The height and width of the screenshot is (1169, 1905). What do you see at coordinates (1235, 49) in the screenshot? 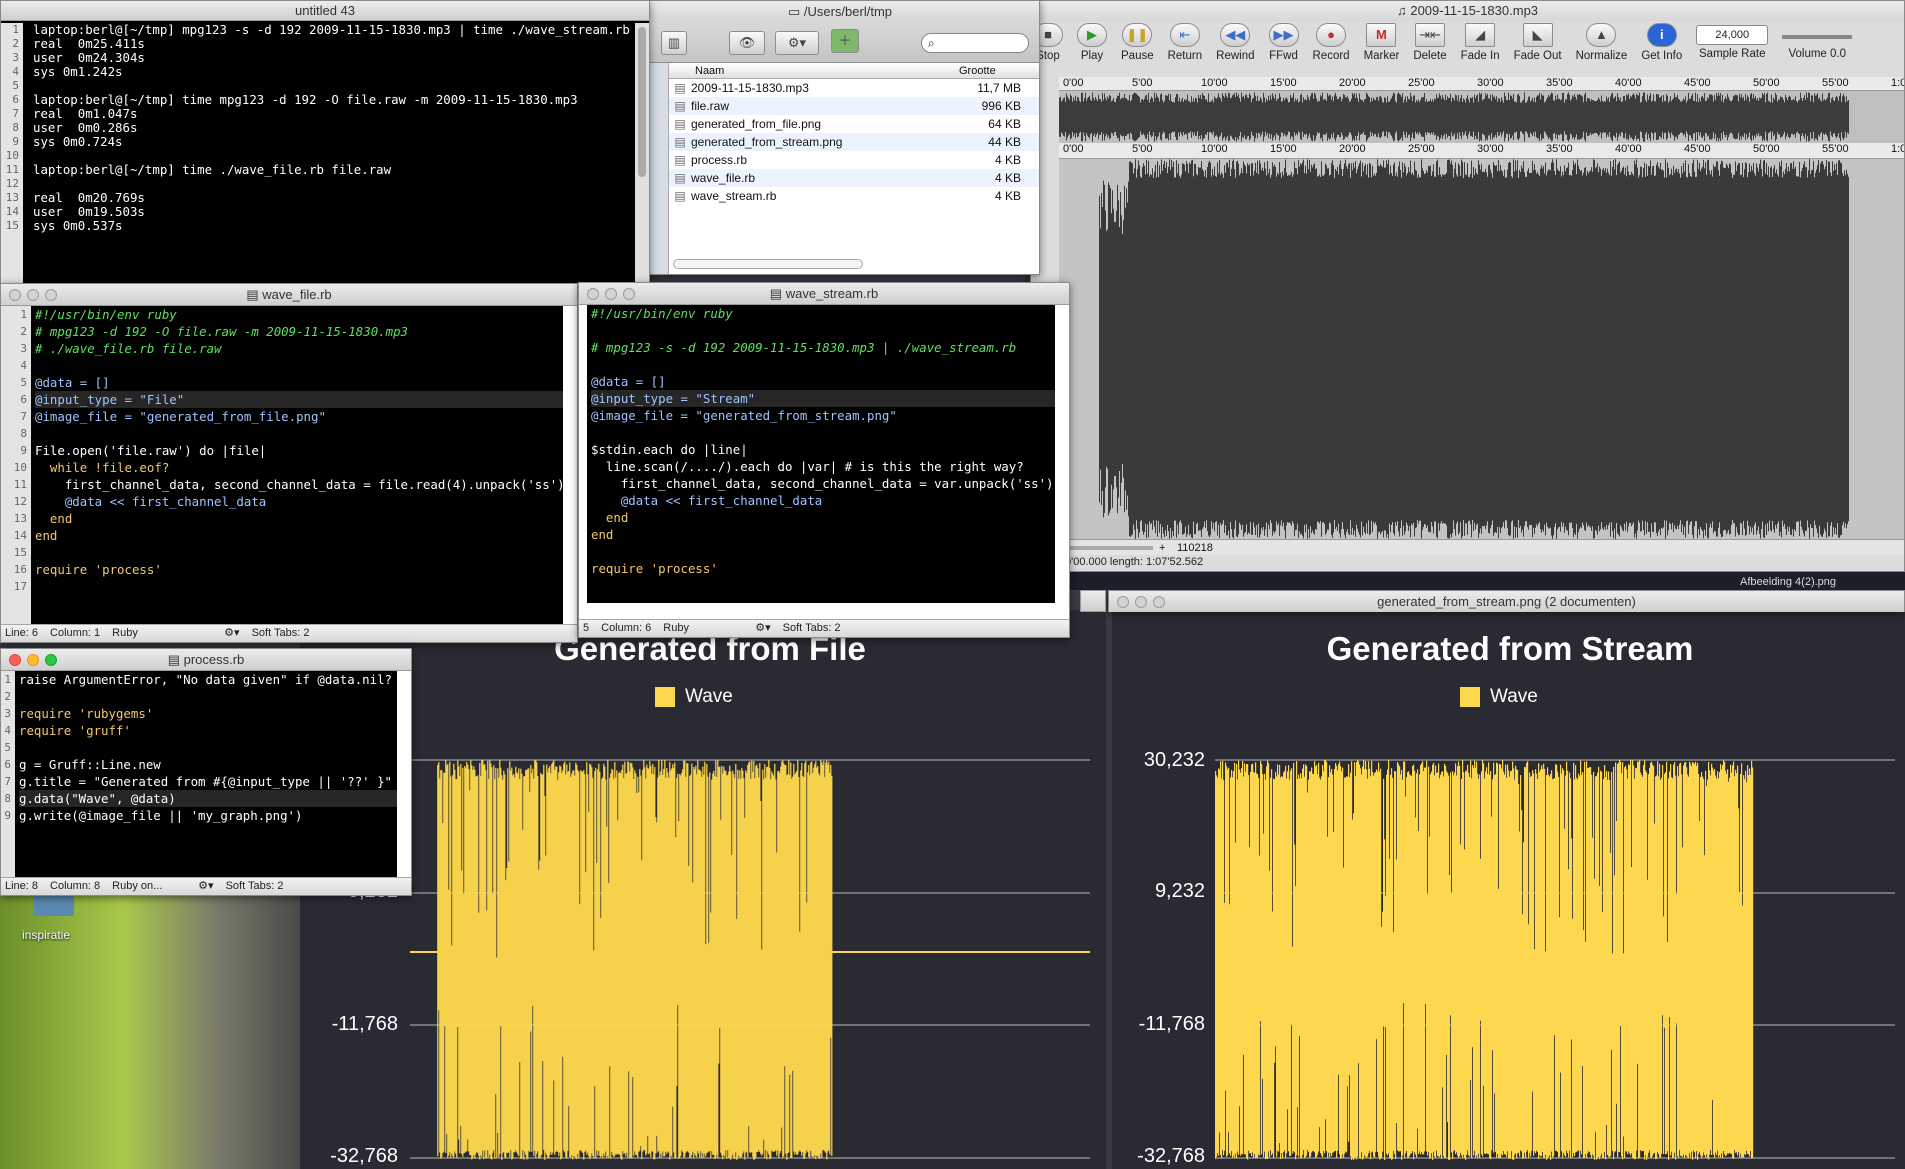
I see `rewind-button: ◀◀ Rewind` at bounding box center [1235, 49].